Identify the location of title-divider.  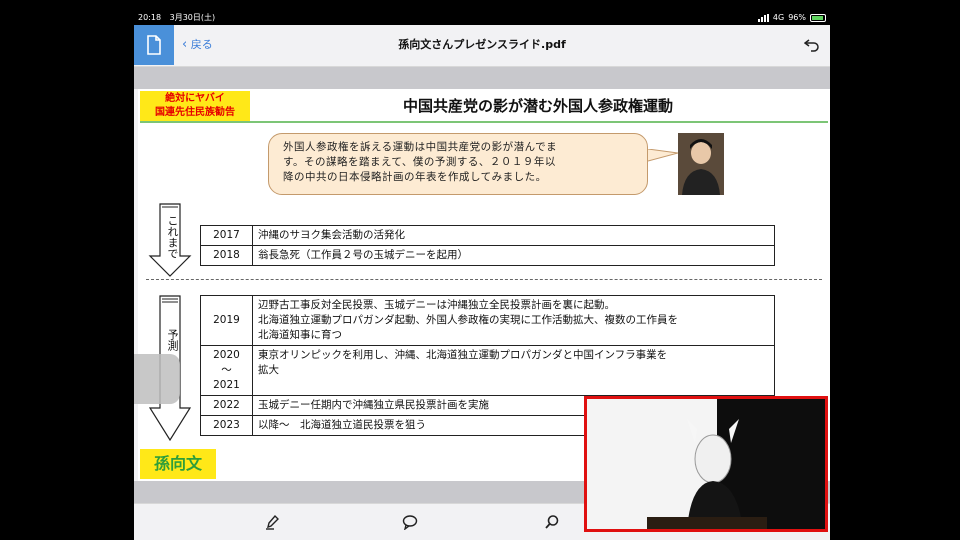
(484, 122).